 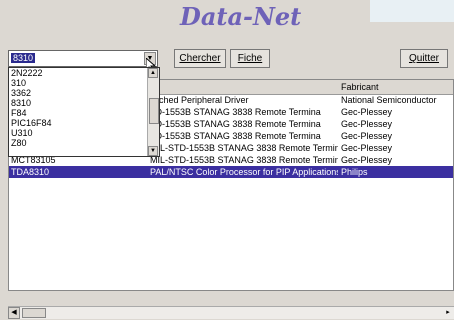 I want to click on scroll-left-icon: ◀, so click(x=14, y=313).